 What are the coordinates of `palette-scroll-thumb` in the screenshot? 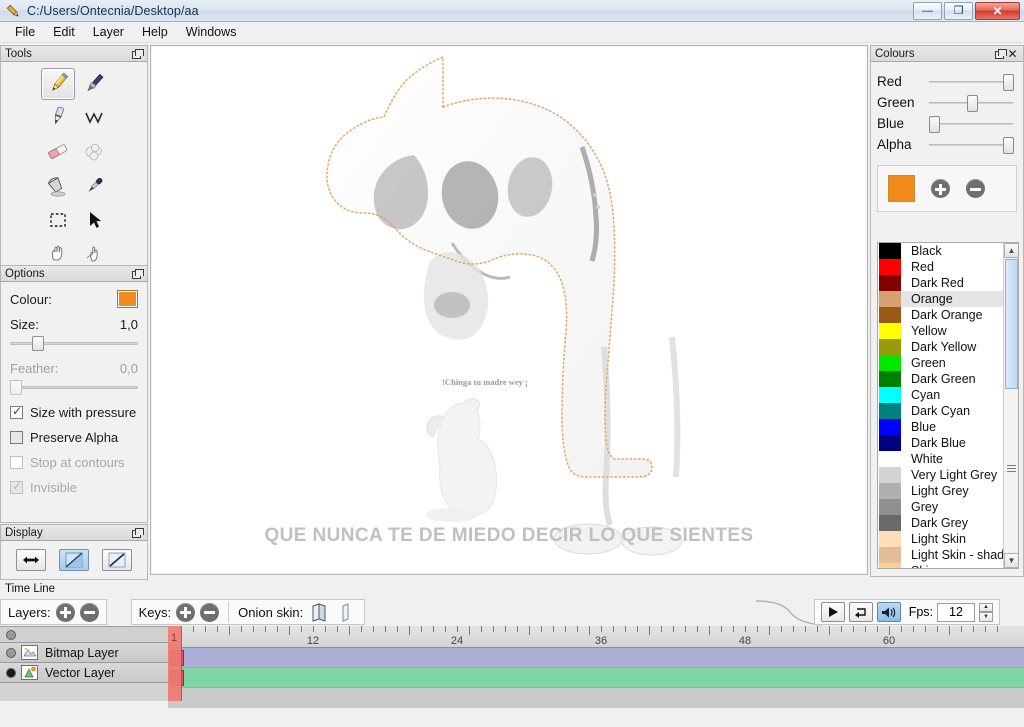 It's located at (1011, 324).